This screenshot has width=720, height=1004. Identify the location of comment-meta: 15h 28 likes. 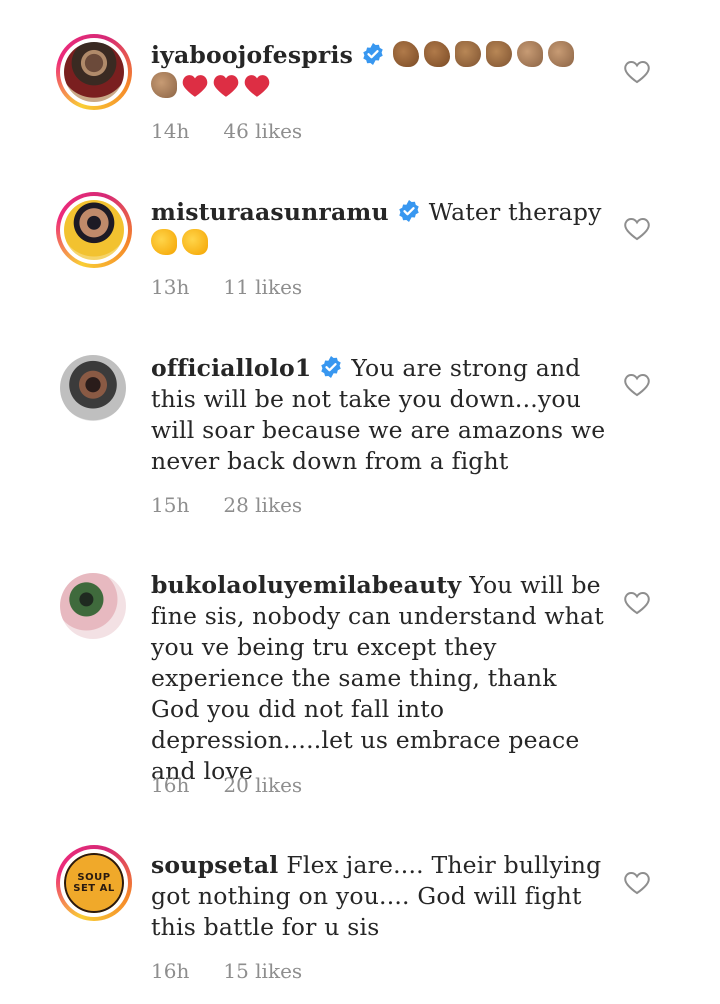
(243, 505).